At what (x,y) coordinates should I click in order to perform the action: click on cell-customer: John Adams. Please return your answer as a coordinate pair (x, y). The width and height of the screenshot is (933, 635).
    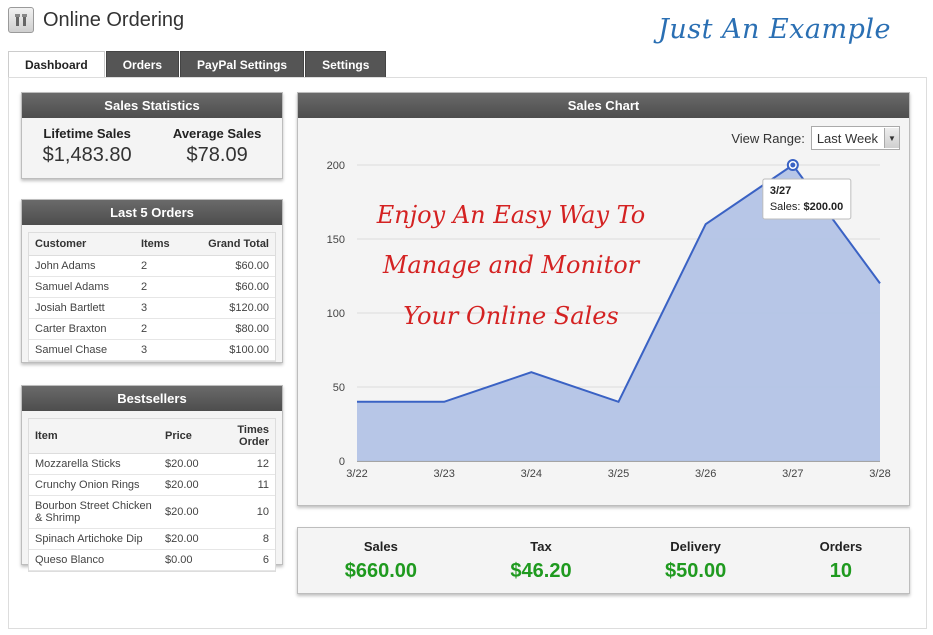
    Looking at the image, I should click on (82, 266).